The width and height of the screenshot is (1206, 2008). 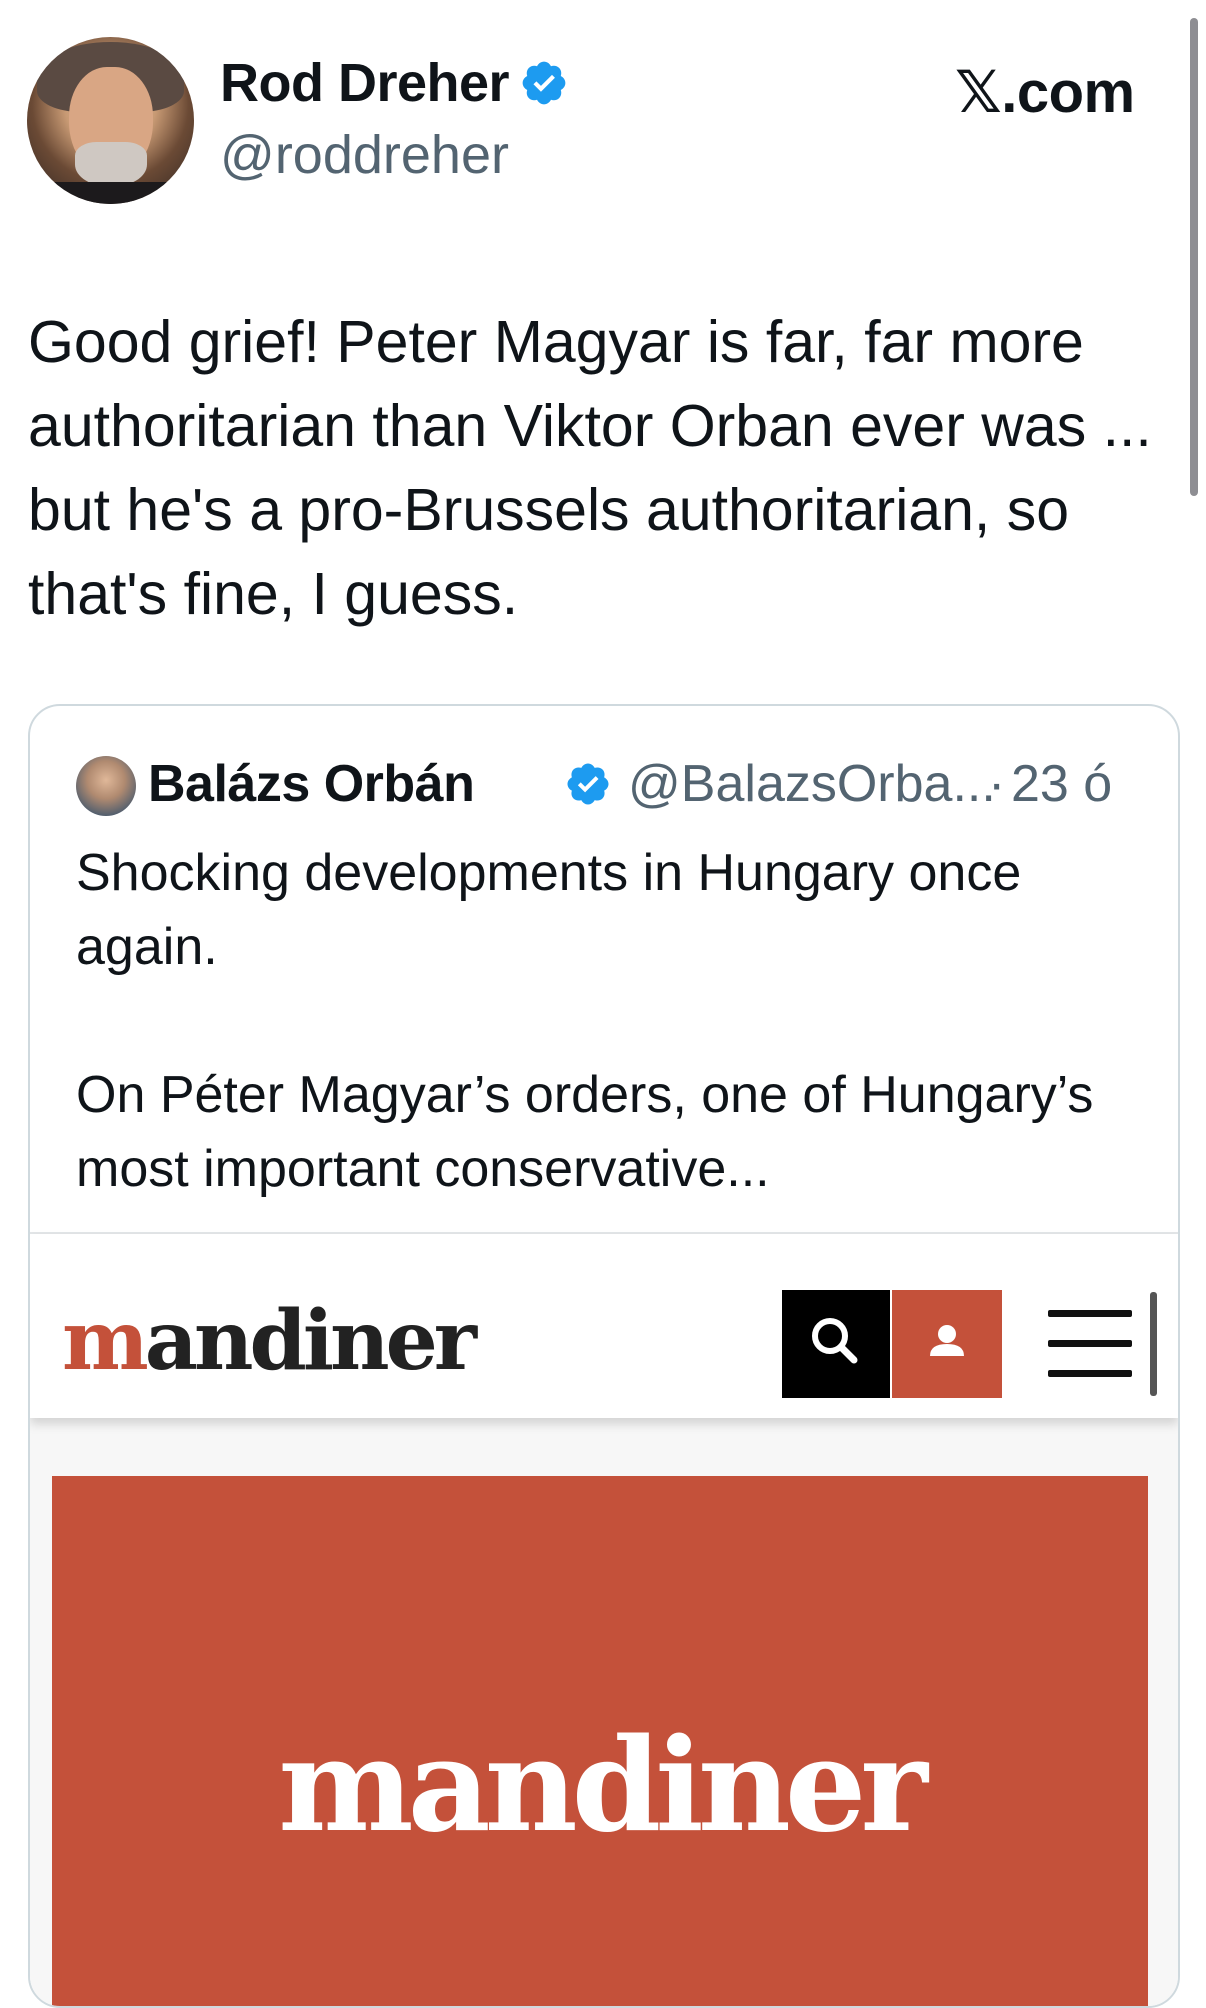 I want to click on user-icon, so click(x=947, y=1340).